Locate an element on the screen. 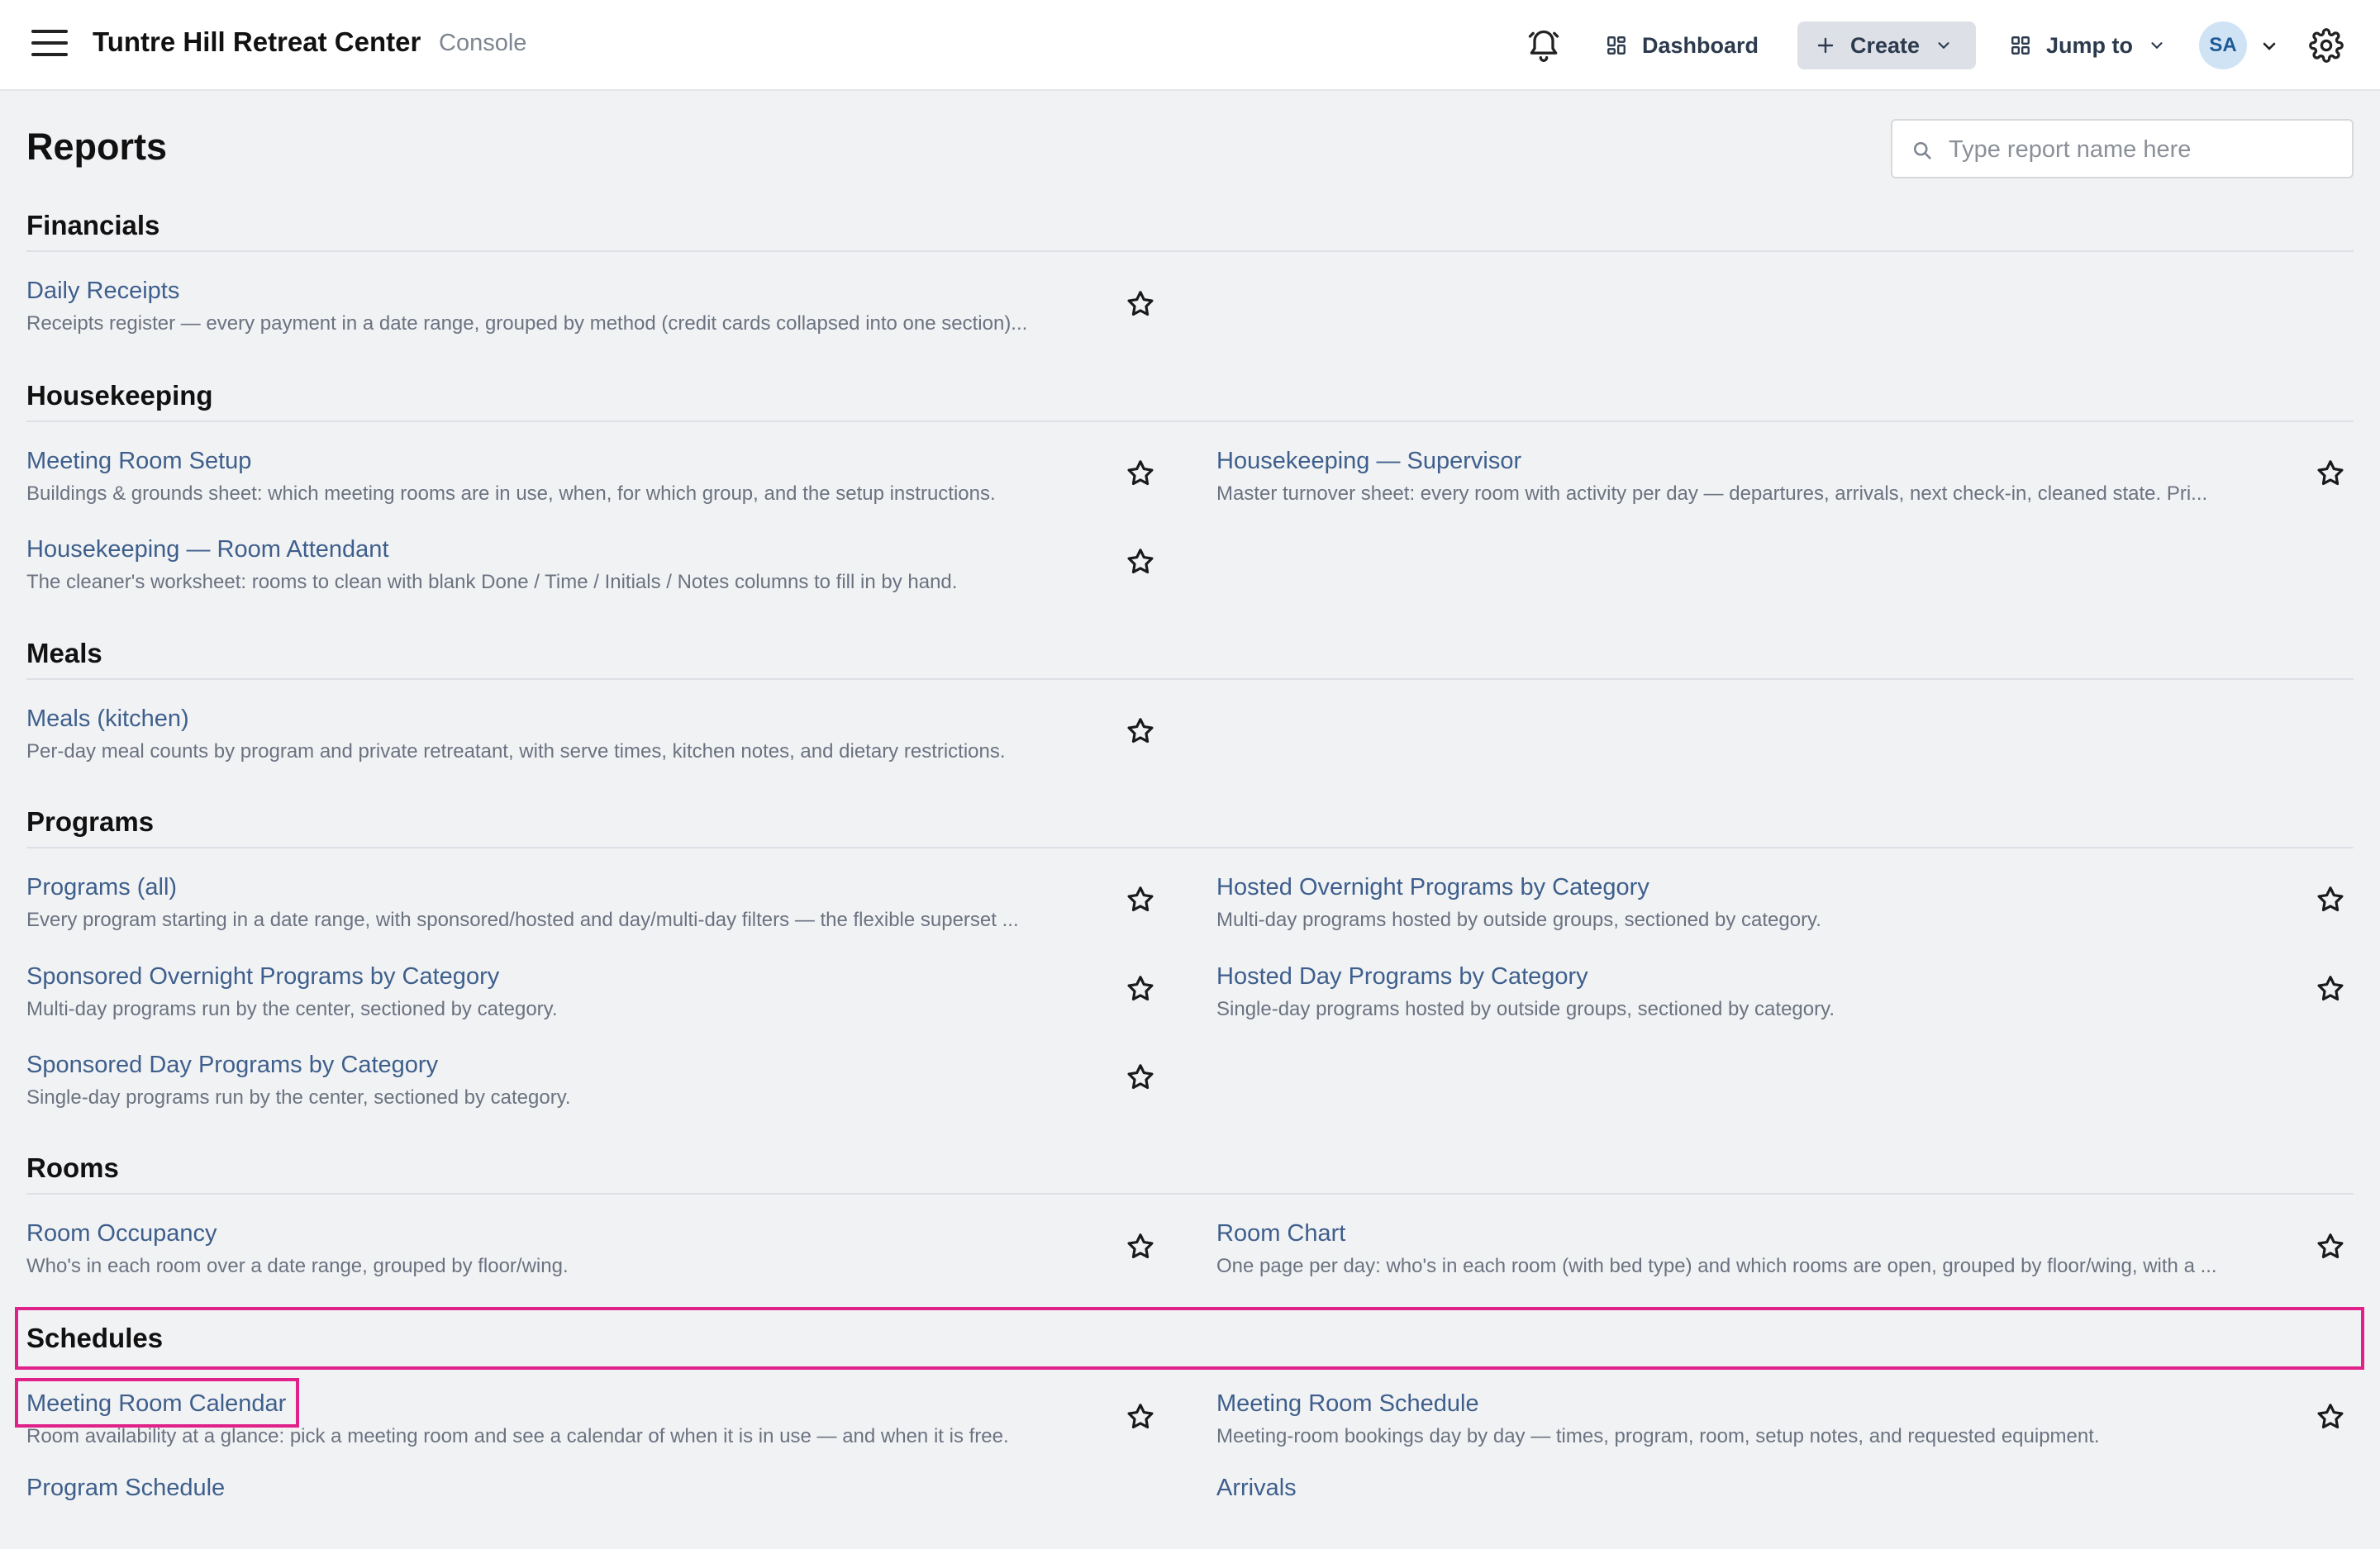 The height and width of the screenshot is (1549, 2380). create-label: Create is located at coordinates (1885, 45).